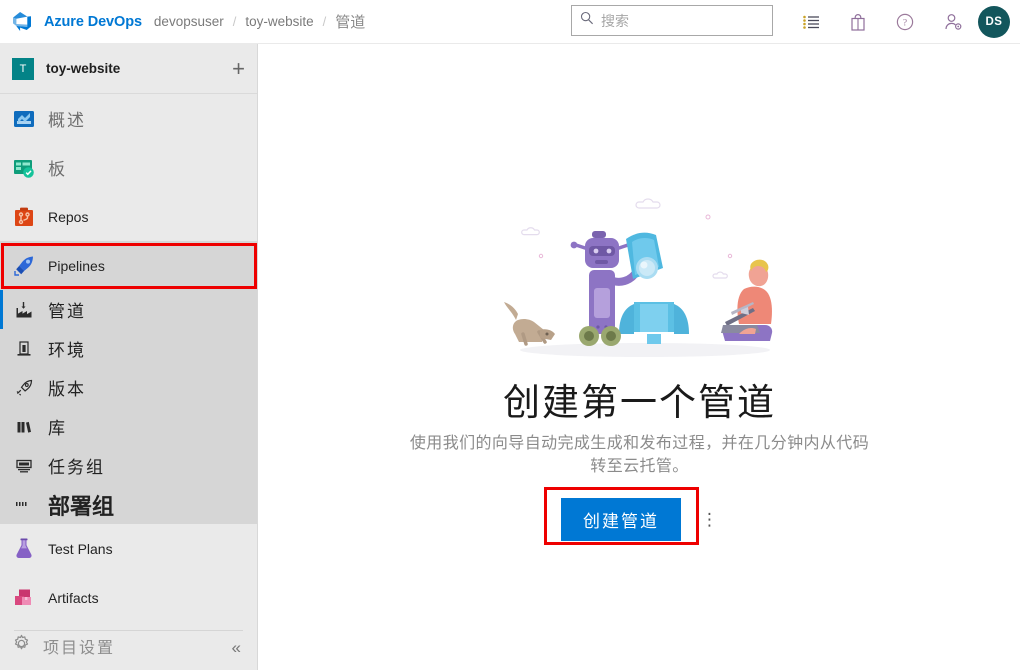 Image resolution: width=1020 pixels, height=670 pixels. I want to click on user-settings-icon, so click(953, 22).